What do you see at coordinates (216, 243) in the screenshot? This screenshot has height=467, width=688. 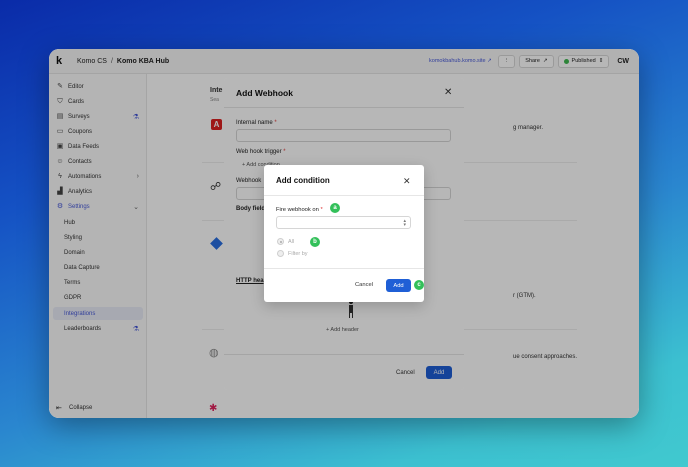 I see `gtm-logo-icon` at bounding box center [216, 243].